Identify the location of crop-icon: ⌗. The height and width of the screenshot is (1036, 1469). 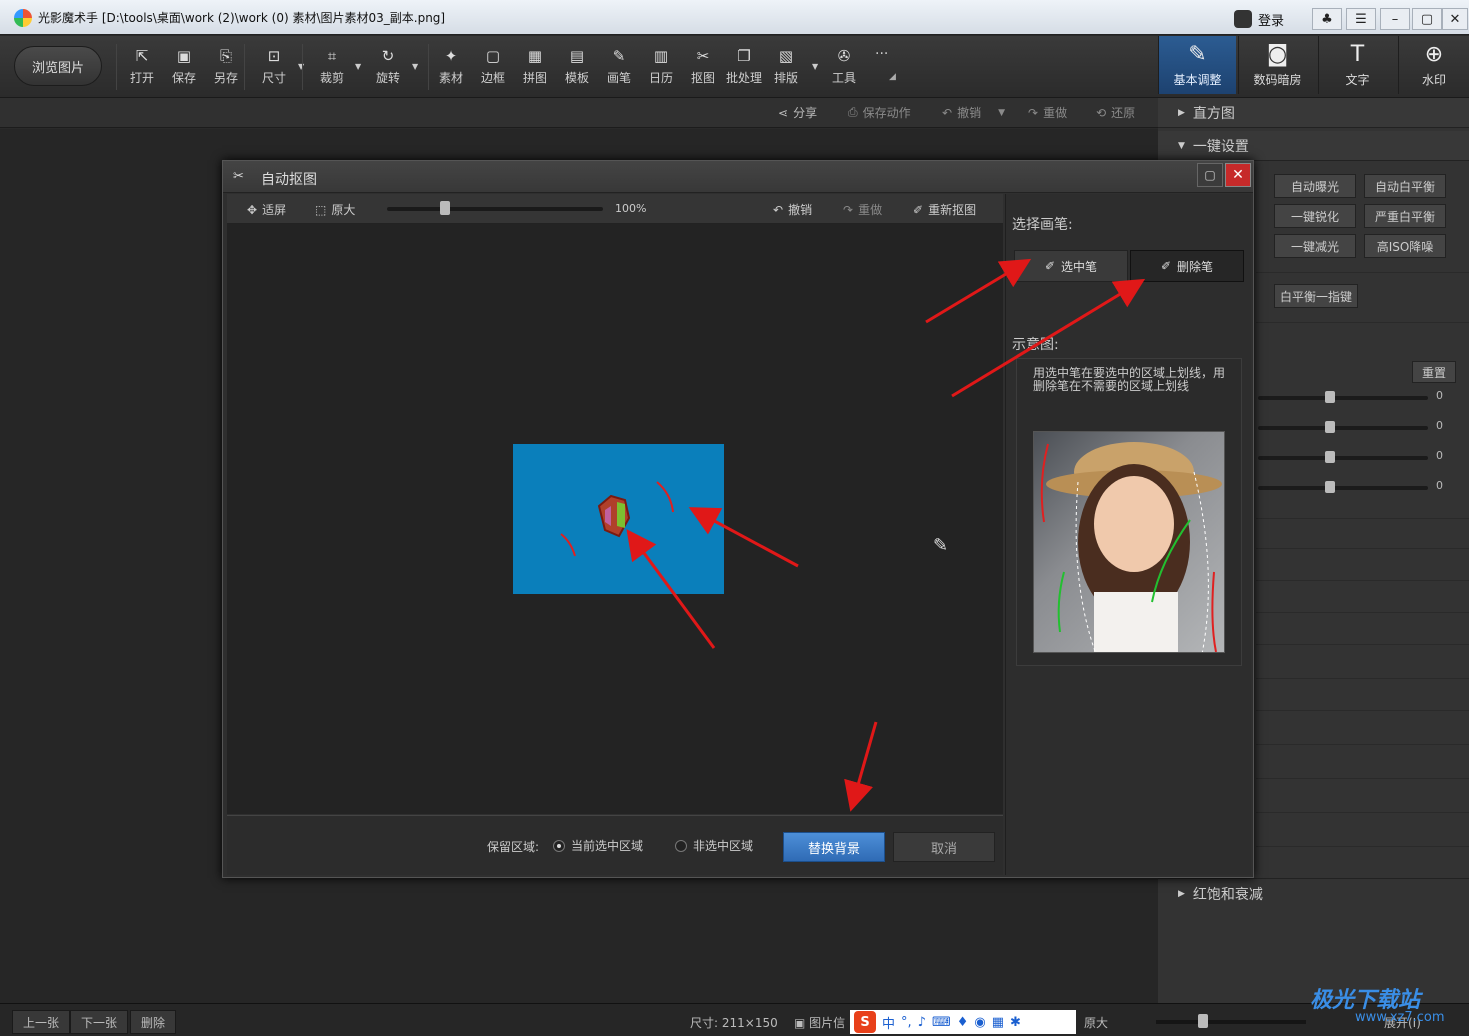
(332, 56).